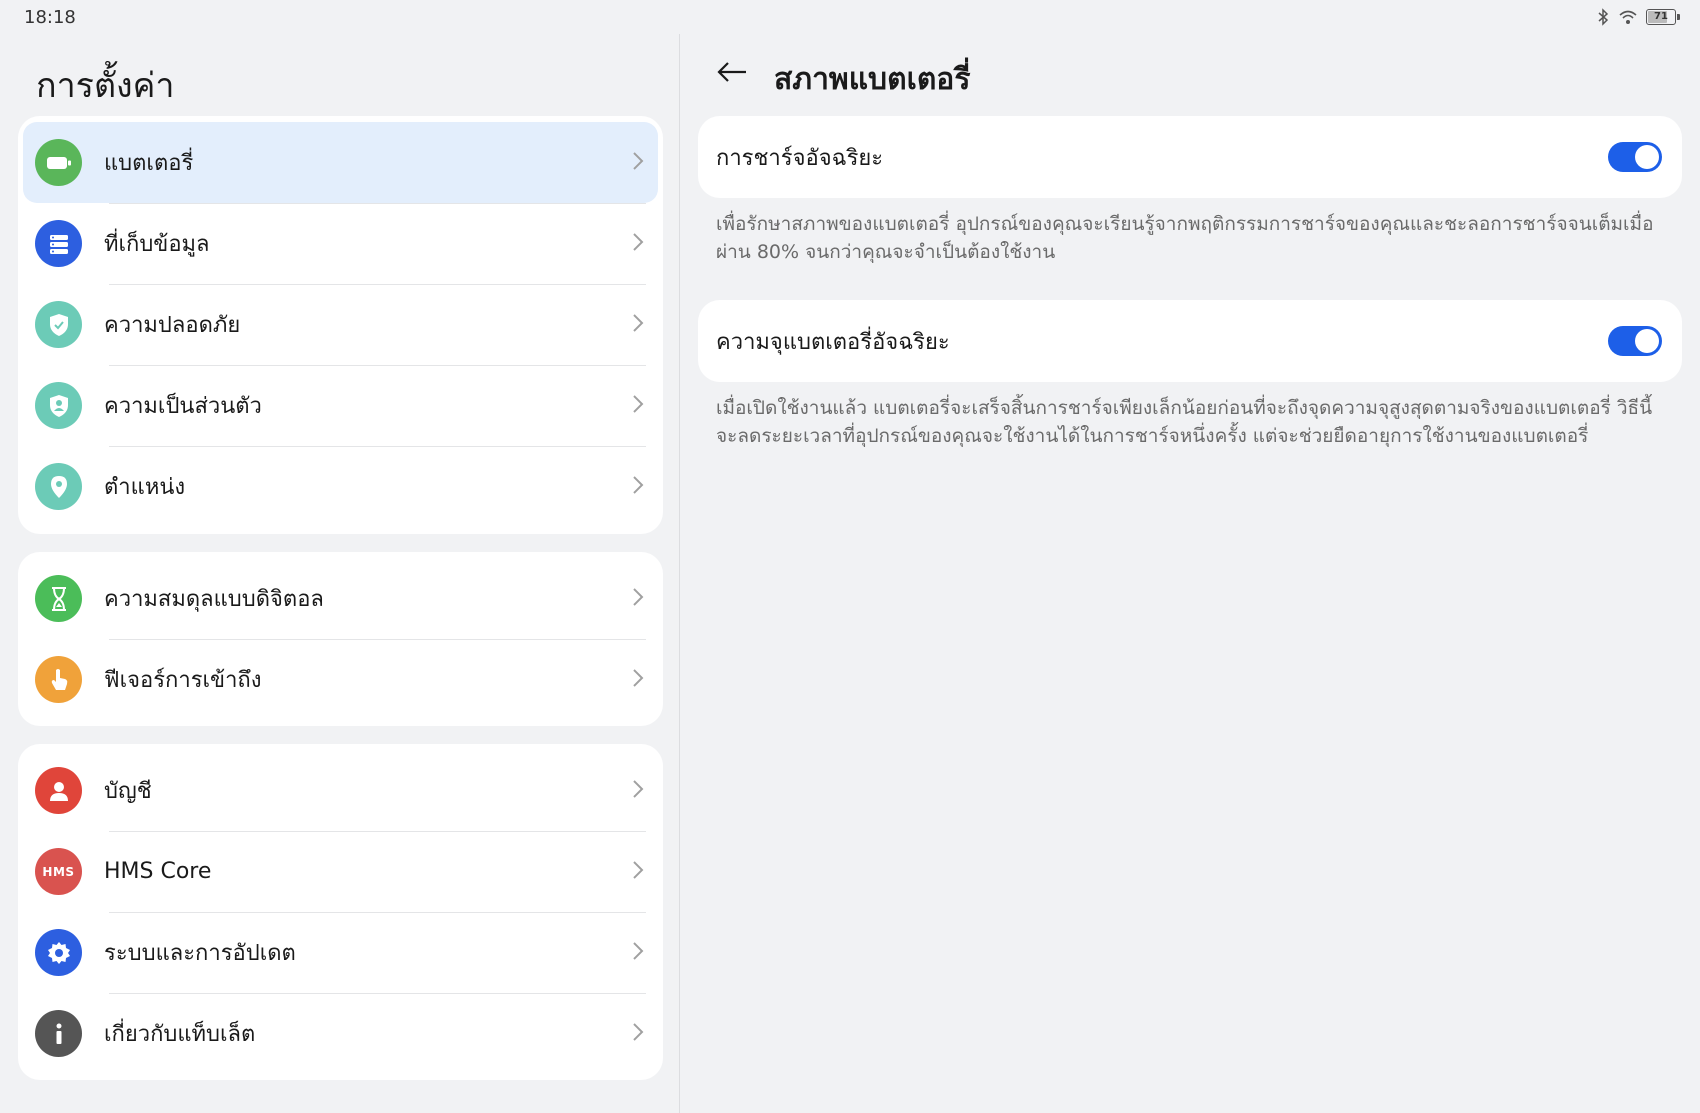 The image size is (1700, 1113). I want to click on sidebar-item-label: ตำแหน่ง, so click(145, 487).